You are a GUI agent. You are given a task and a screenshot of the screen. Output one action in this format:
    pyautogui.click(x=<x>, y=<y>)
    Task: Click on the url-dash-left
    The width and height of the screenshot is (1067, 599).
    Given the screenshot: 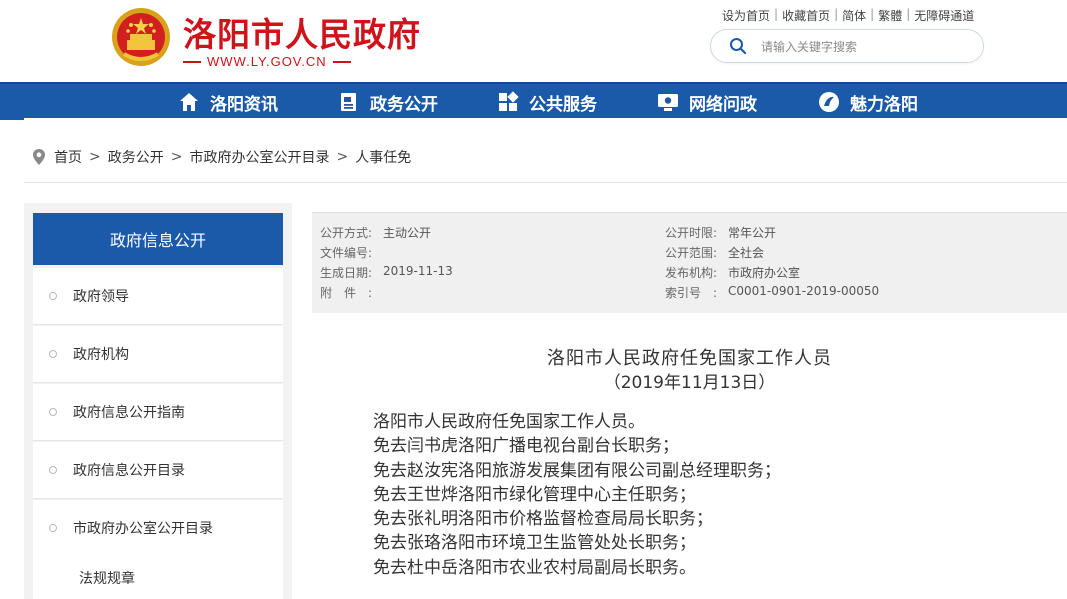 What is the action you would take?
    pyautogui.click(x=192, y=61)
    